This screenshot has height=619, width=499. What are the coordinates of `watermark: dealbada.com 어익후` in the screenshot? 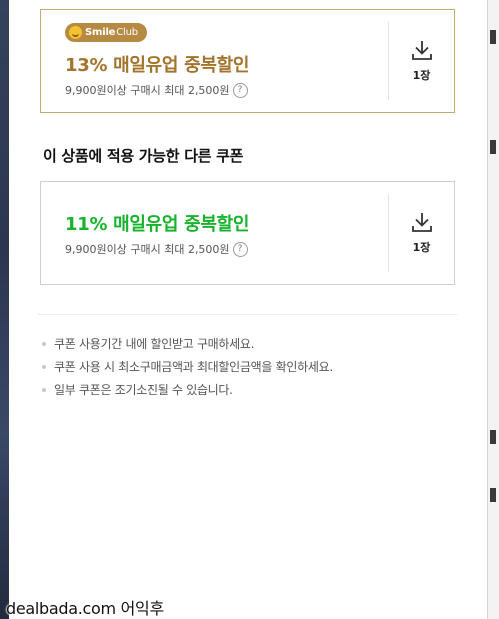 It's located at (85, 608).